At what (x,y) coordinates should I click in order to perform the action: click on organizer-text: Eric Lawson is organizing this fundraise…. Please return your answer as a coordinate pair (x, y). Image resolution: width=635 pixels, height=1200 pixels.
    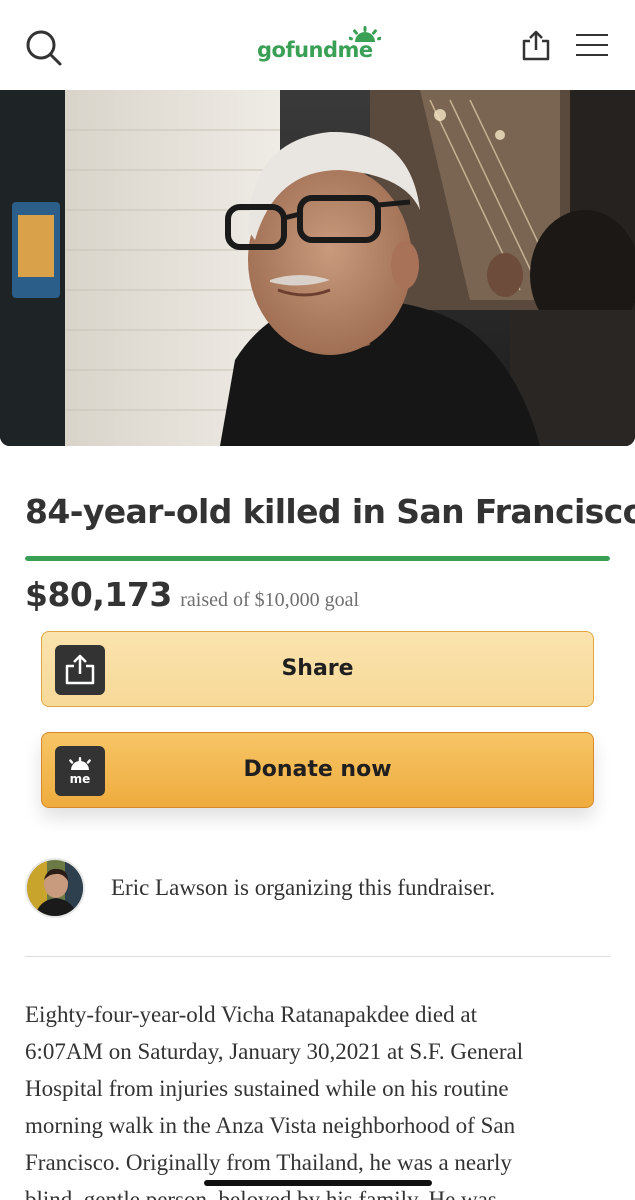
    Looking at the image, I should click on (303, 887).